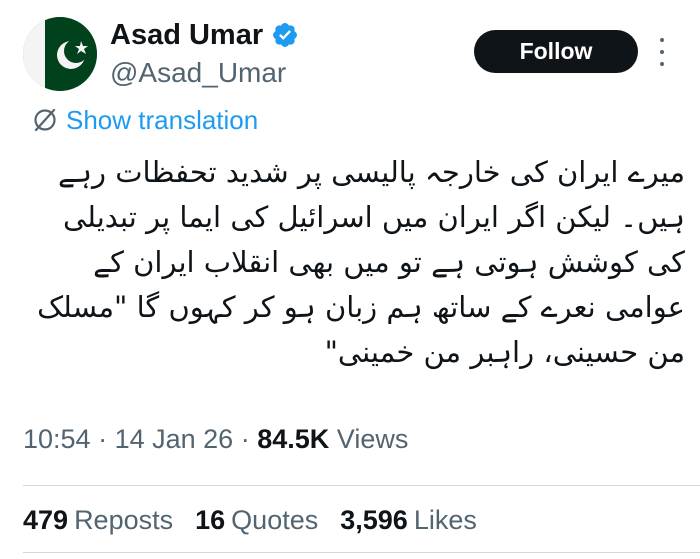 This screenshot has width=700, height=559. Describe the element at coordinates (46, 520) in the screenshot. I see `reposts-count: 479` at that location.